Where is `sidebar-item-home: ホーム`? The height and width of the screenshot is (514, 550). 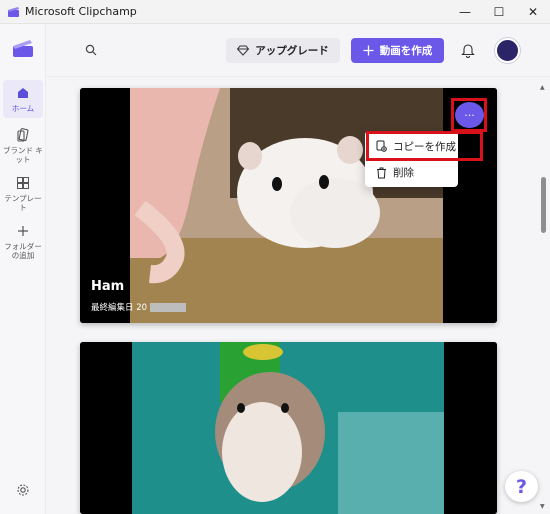 sidebar-item-home: ホーム is located at coordinates (23, 99).